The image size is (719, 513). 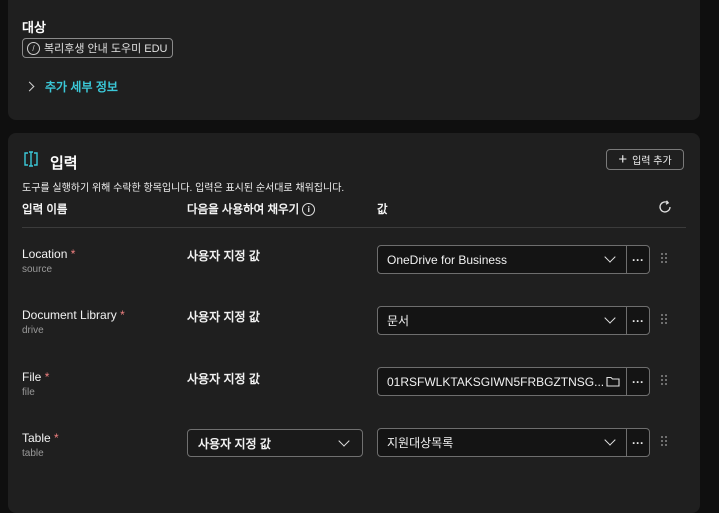 What do you see at coordinates (420, 443) in the screenshot?
I see `table-value: 지원대상목록` at bounding box center [420, 443].